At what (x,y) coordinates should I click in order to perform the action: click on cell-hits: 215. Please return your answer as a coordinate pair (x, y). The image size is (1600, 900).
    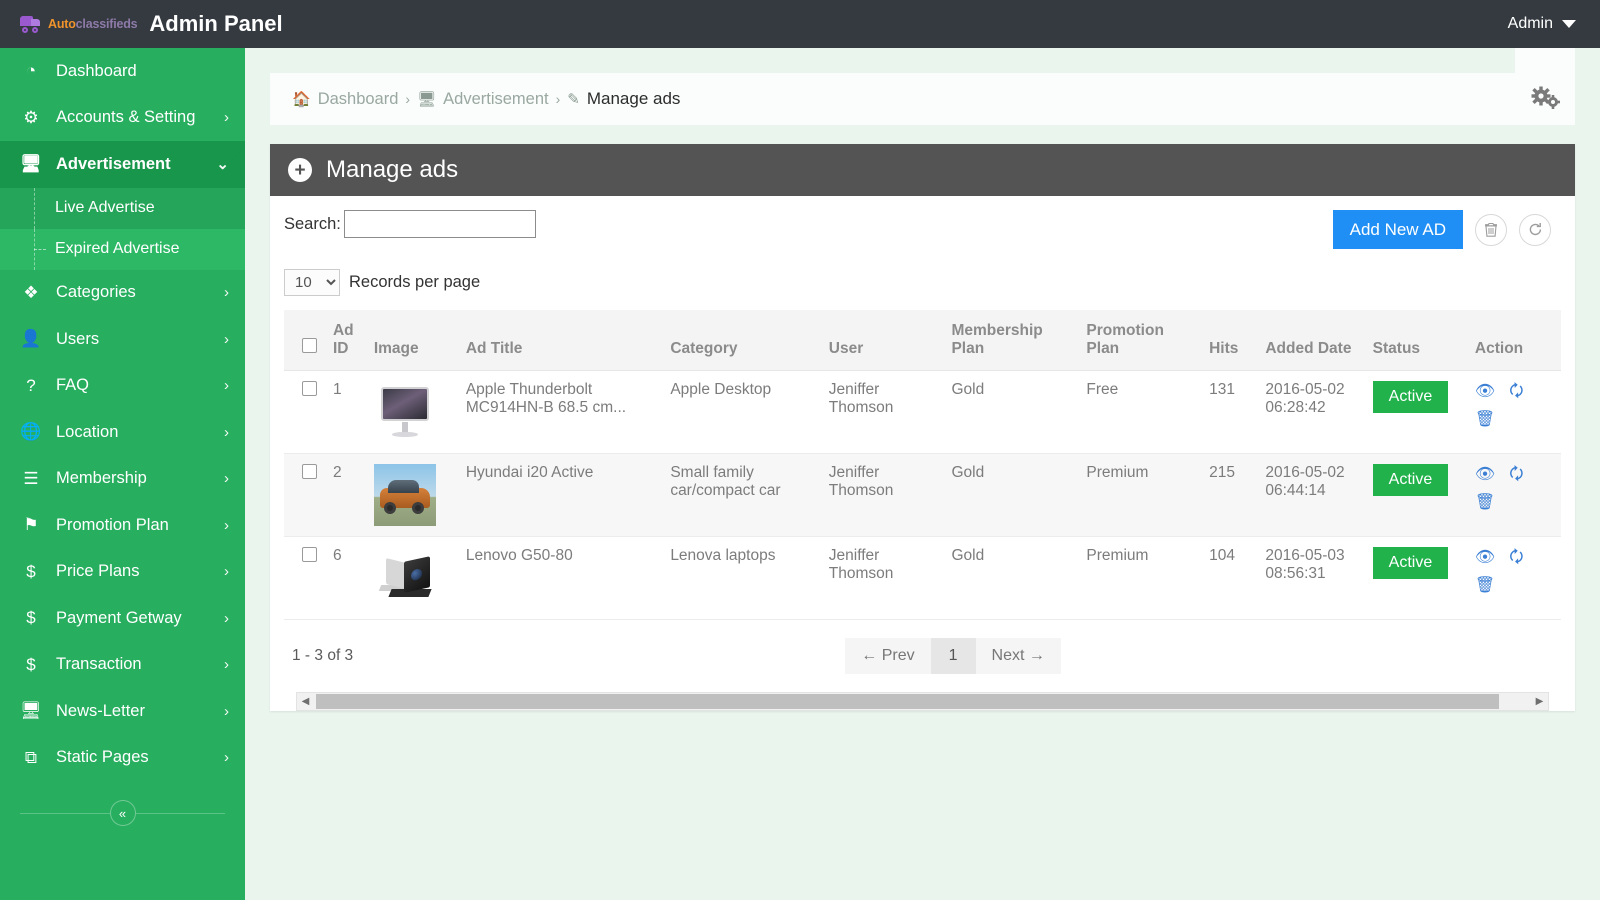
    Looking at the image, I should click on (1231, 495).